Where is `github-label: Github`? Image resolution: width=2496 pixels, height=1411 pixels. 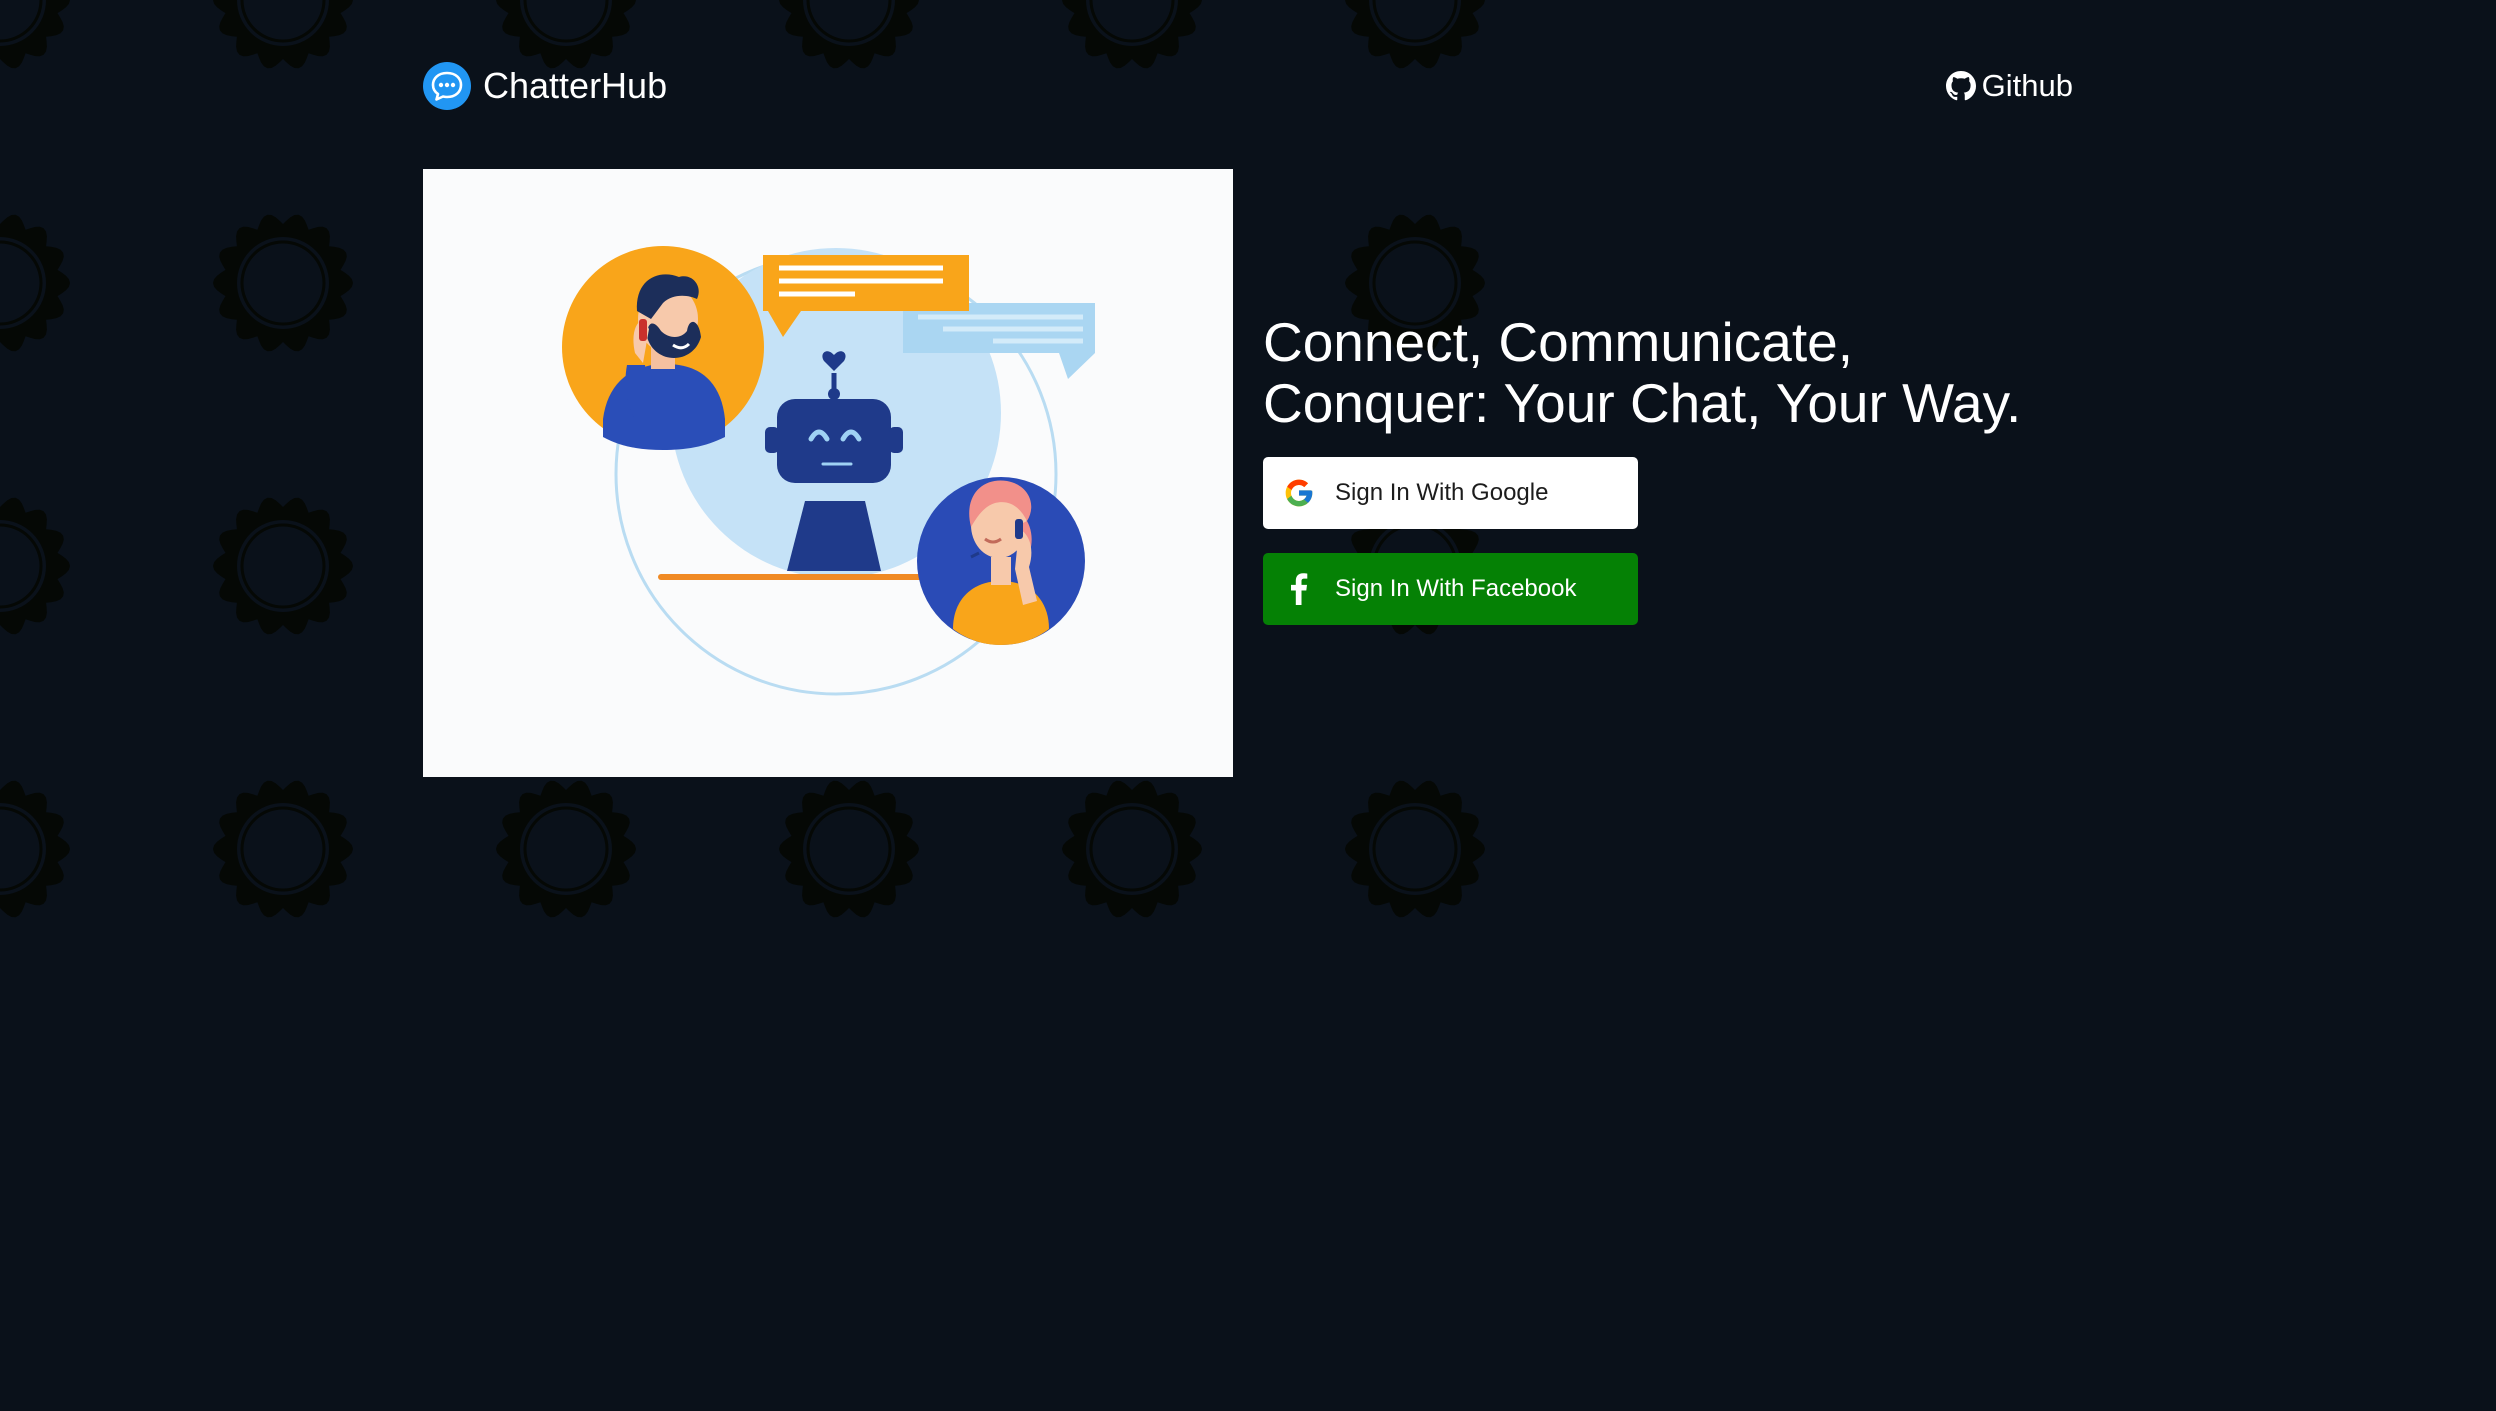
github-label: Github is located at coordinates (2027, 85).